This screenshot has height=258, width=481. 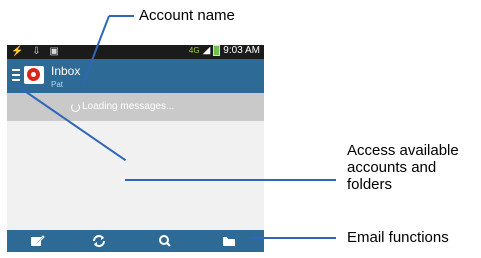 I want to click on email-app-icon, so click(x=34, y=75).